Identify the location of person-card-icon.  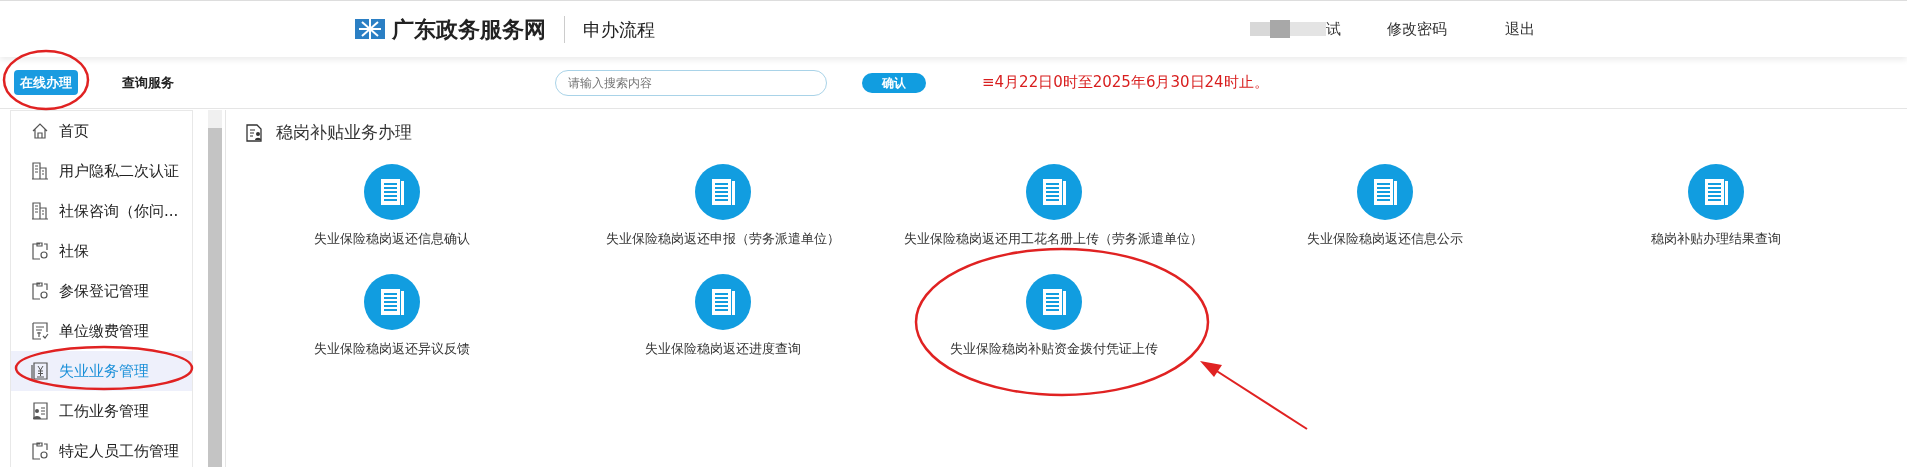
(40, 411).